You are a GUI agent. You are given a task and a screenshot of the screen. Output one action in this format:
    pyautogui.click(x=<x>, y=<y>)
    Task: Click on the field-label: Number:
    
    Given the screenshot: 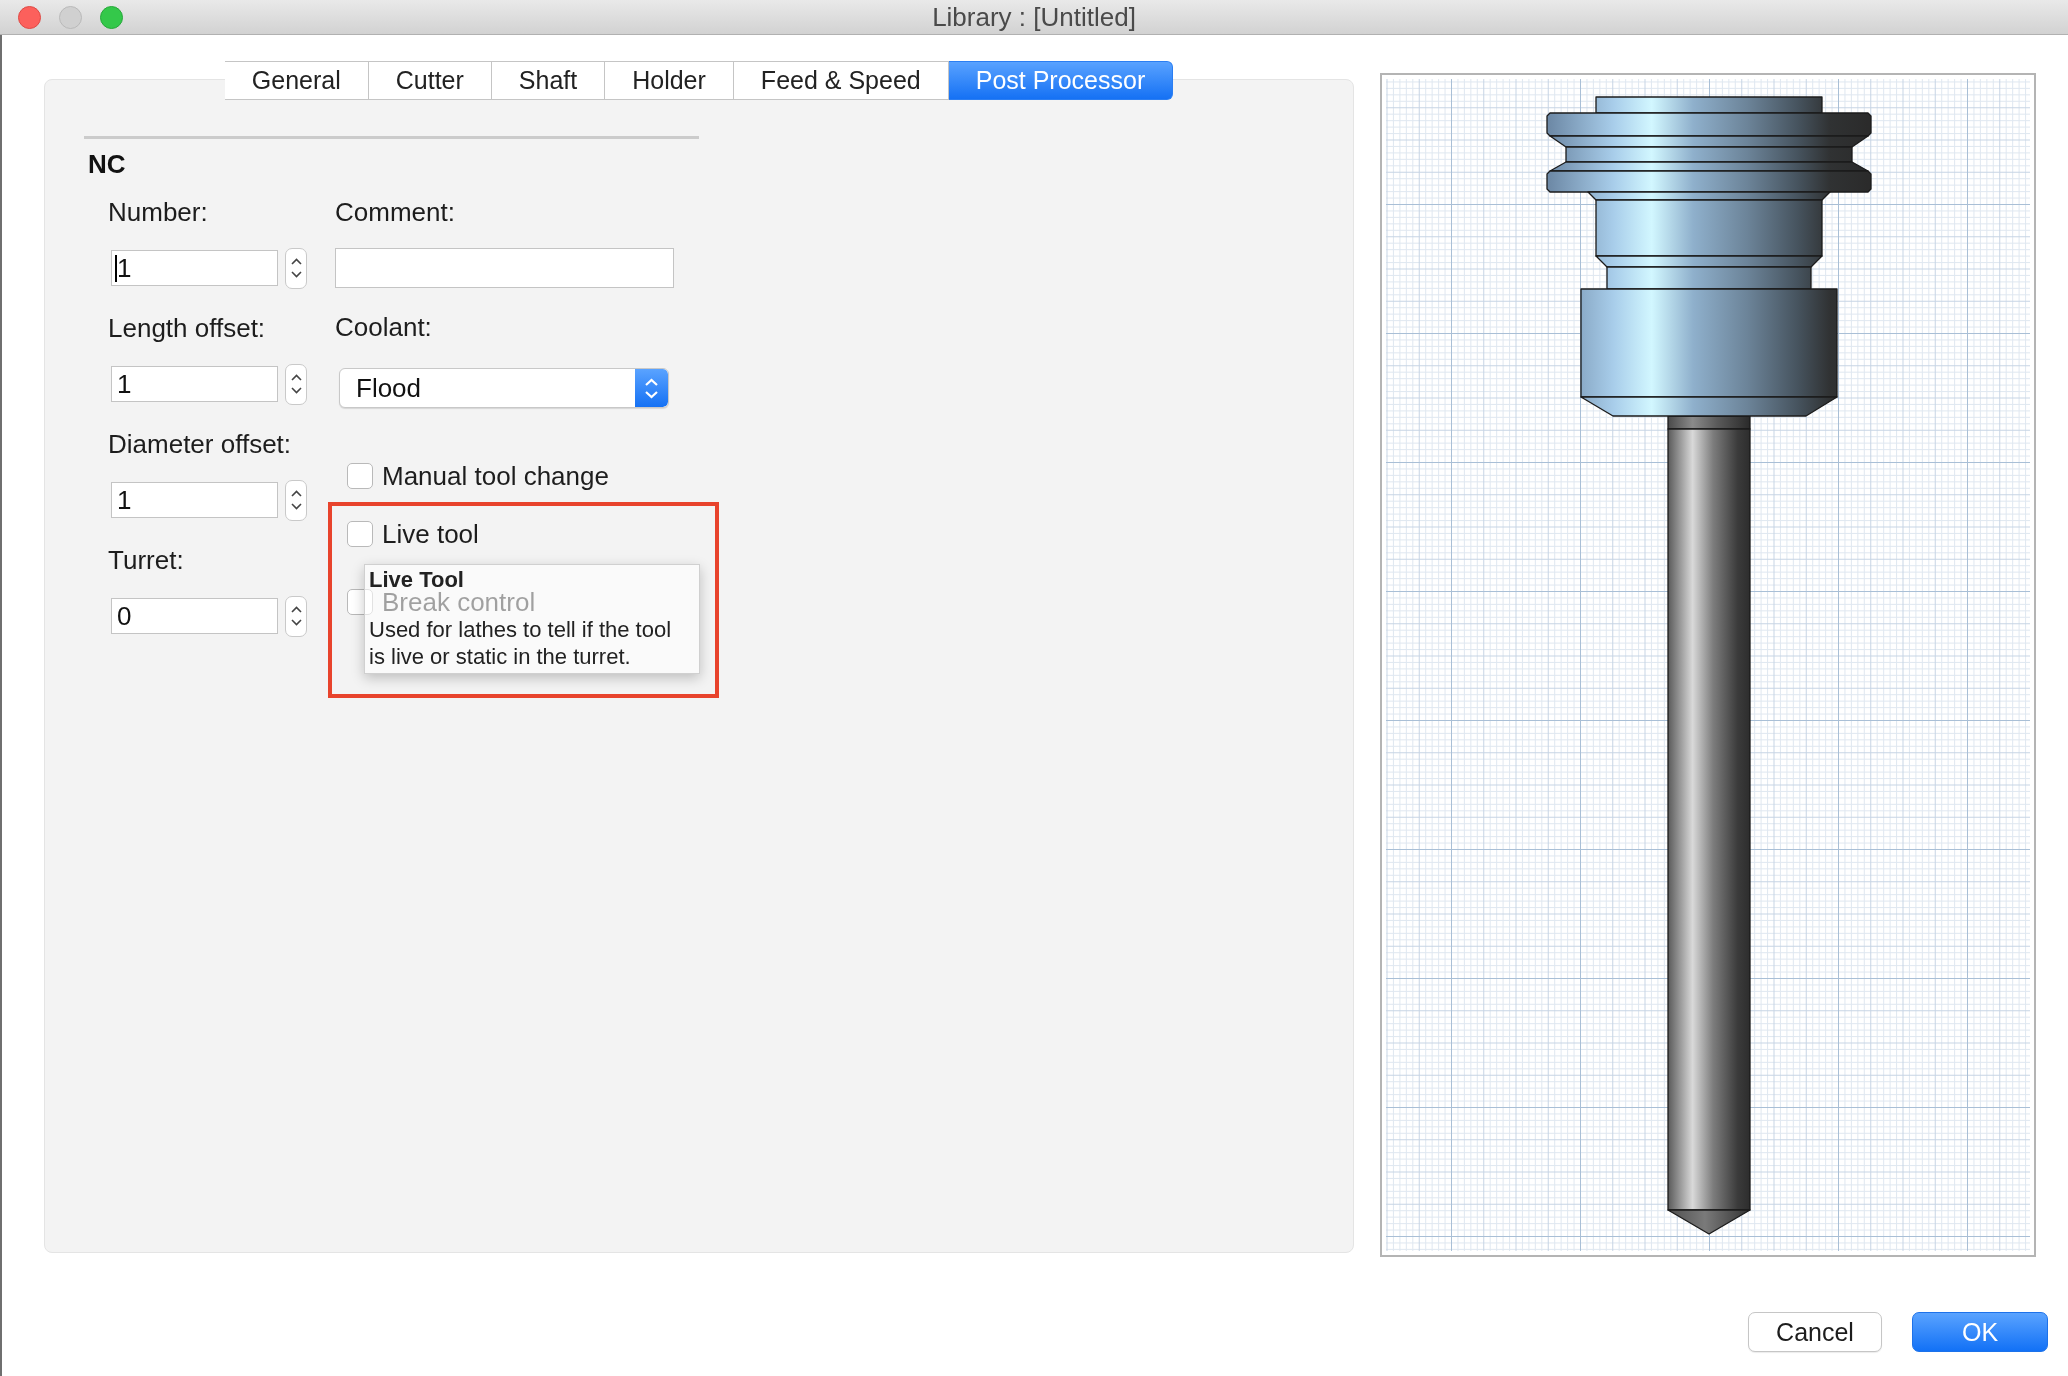 What is the action you would take?
    pyautogui.click(x=158, y=212)
    